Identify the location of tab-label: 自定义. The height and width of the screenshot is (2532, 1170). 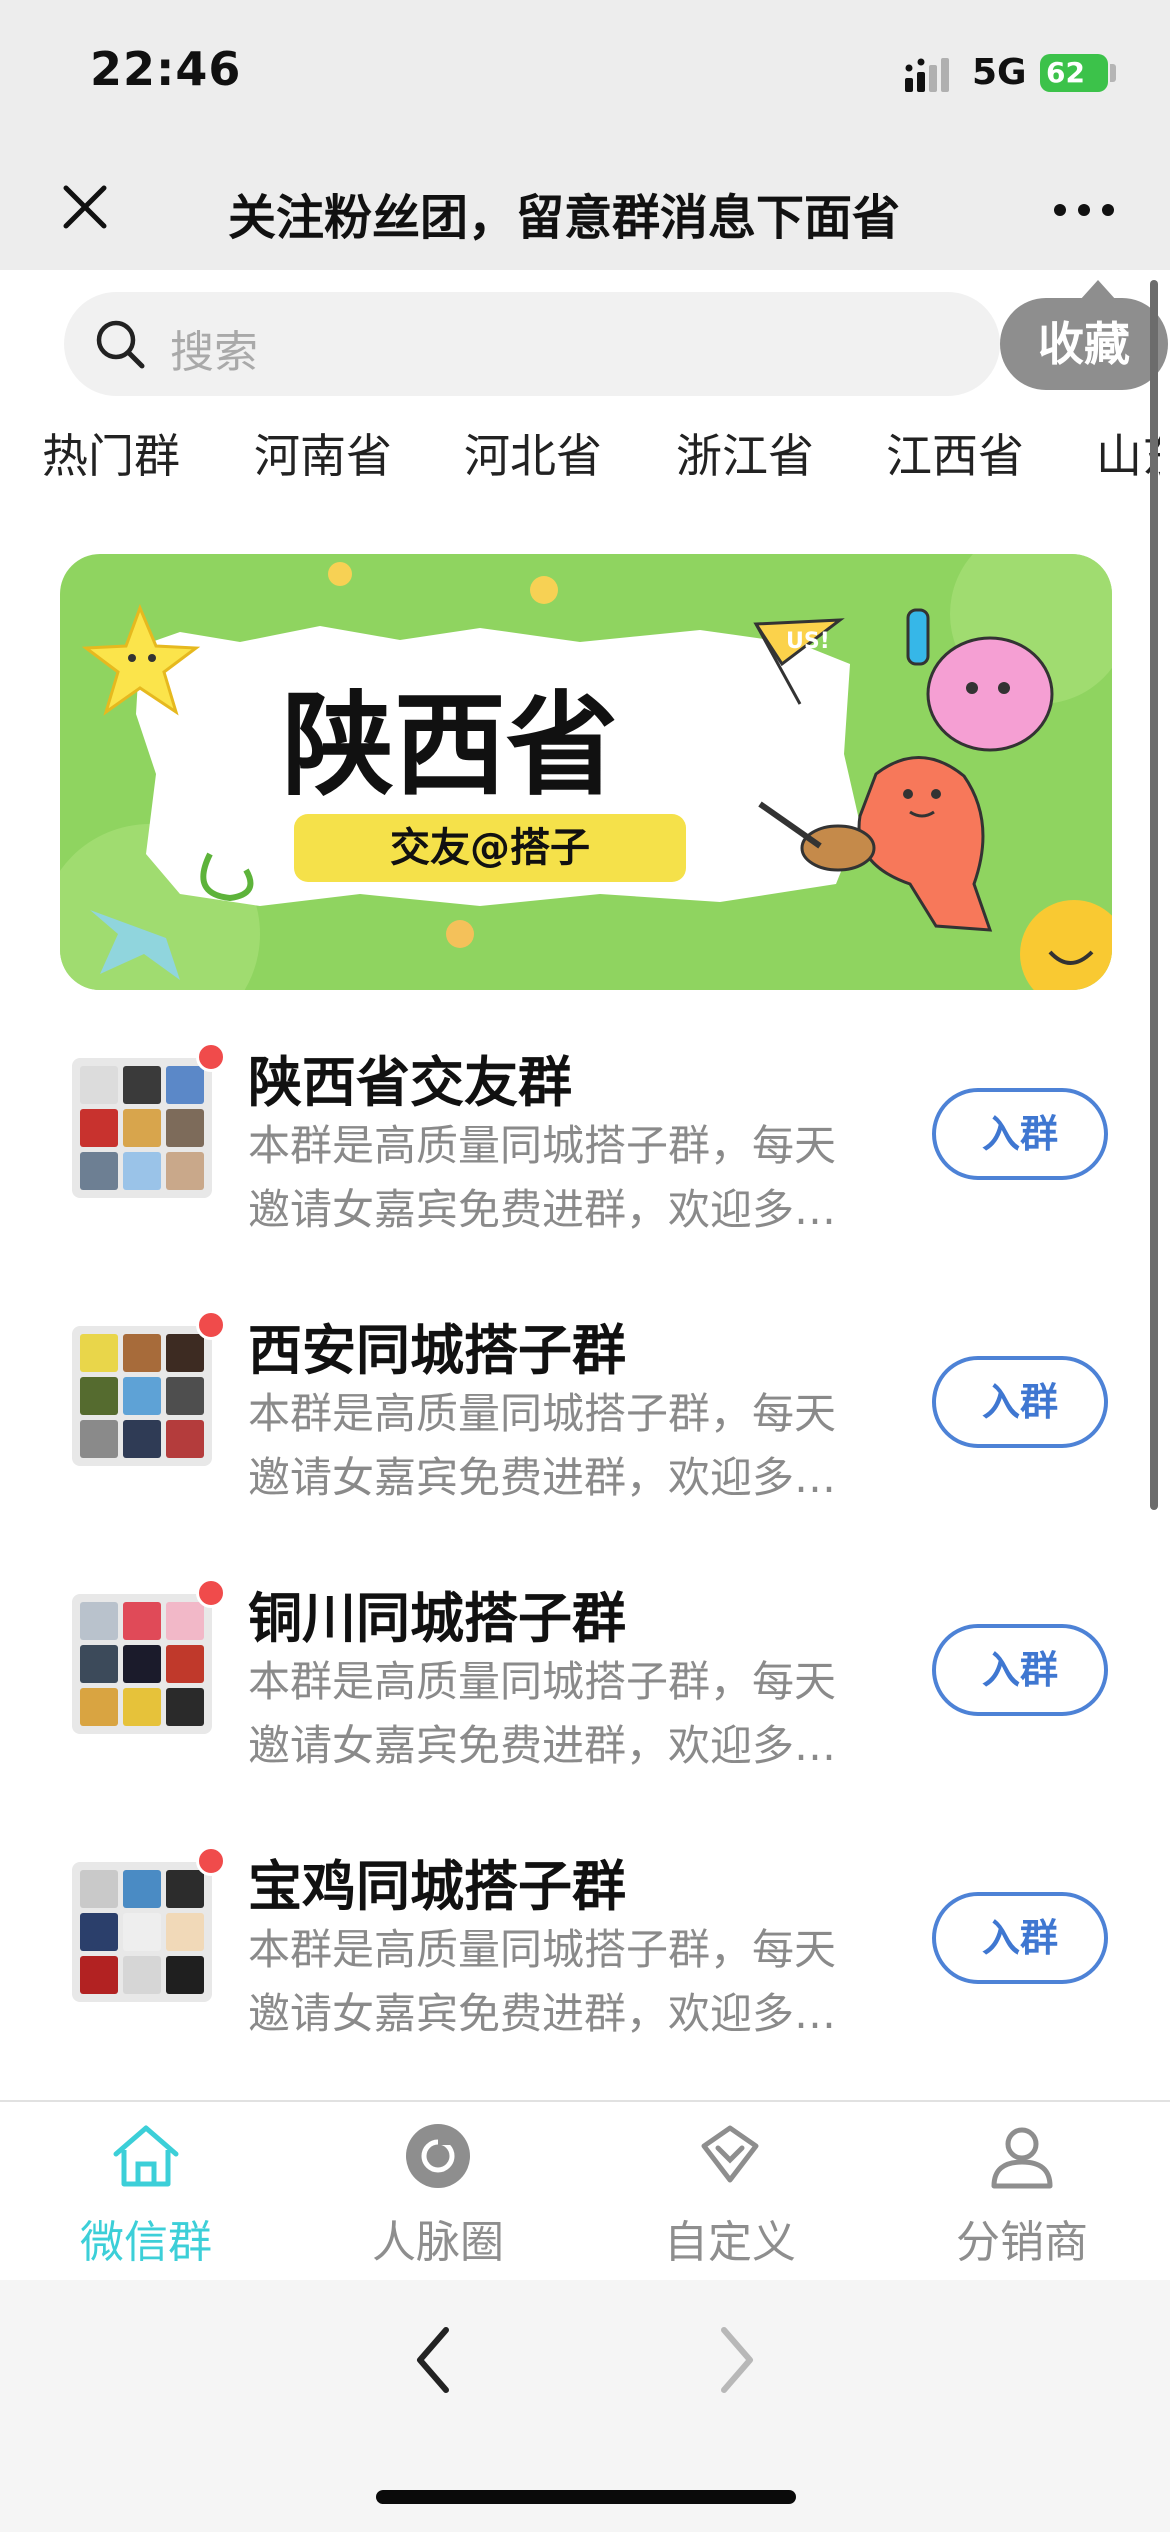
(730, 2242).